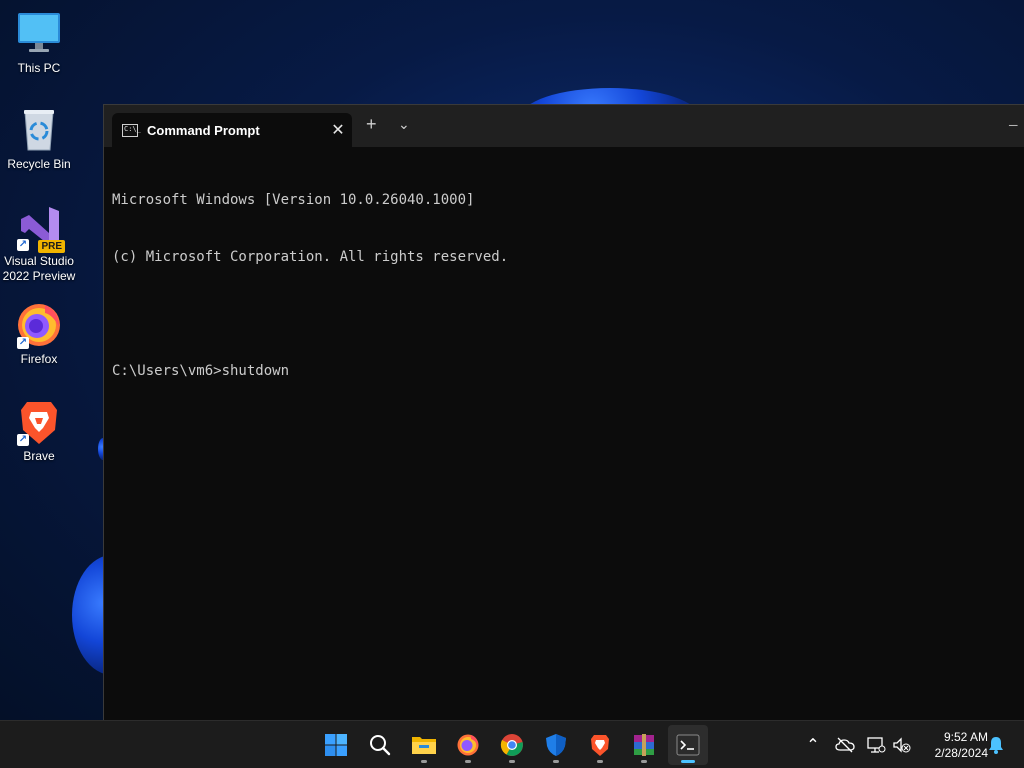  I want to click on desktop-icon-recycle-bin: Recycle Bin, so click(39, 139).